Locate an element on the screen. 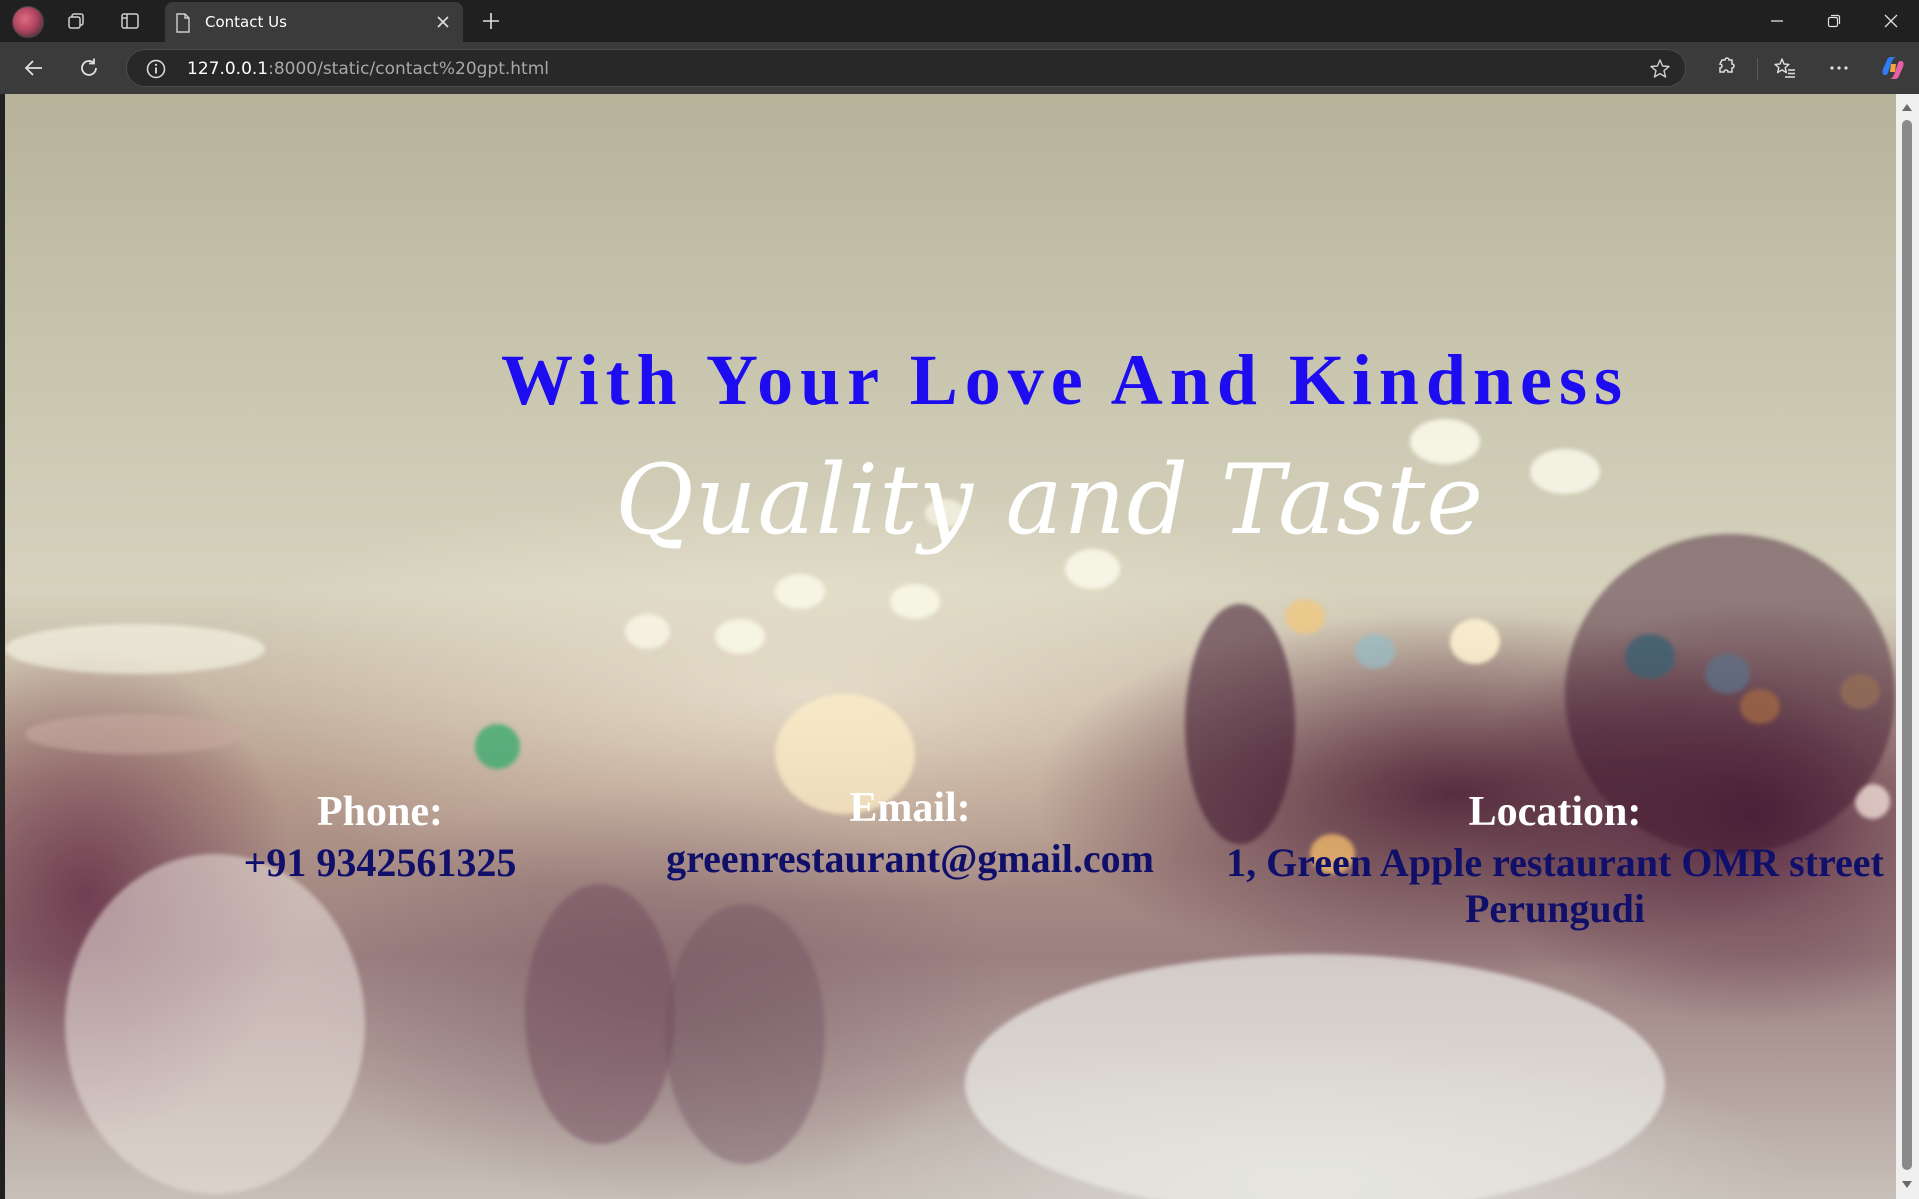 The height and width of the screenshot is (1199, 1919). favorites-icon is located at coordinates (1785, 68).